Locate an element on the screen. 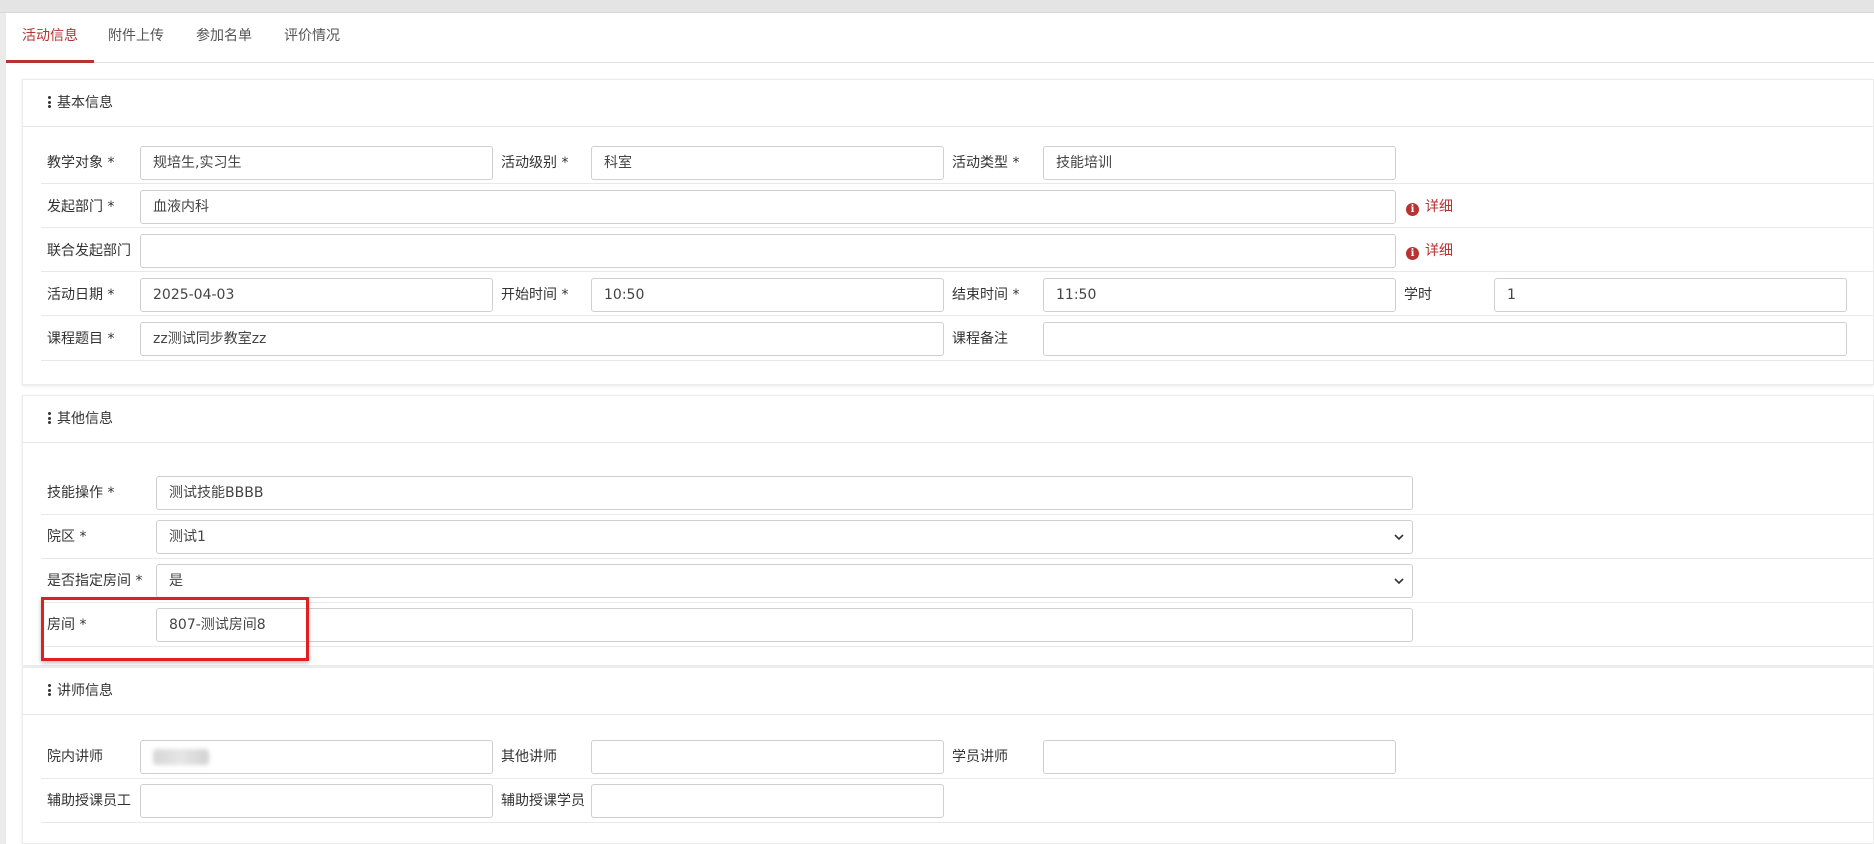 The image size is (1874, 844). end-time-field: 11:50 is located at coordinates (1219, 295).